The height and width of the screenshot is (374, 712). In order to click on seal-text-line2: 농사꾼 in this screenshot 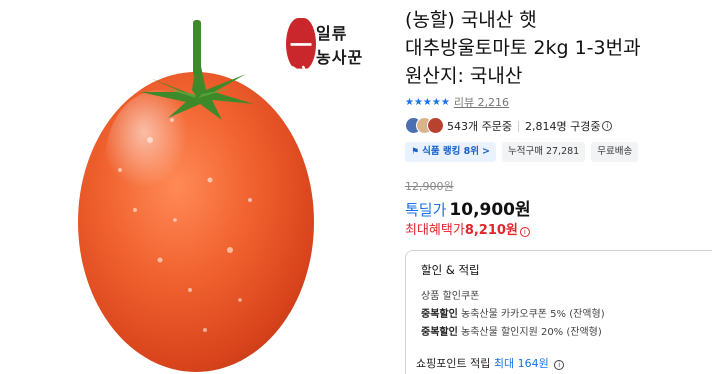, I will do `click(340, 57)`.